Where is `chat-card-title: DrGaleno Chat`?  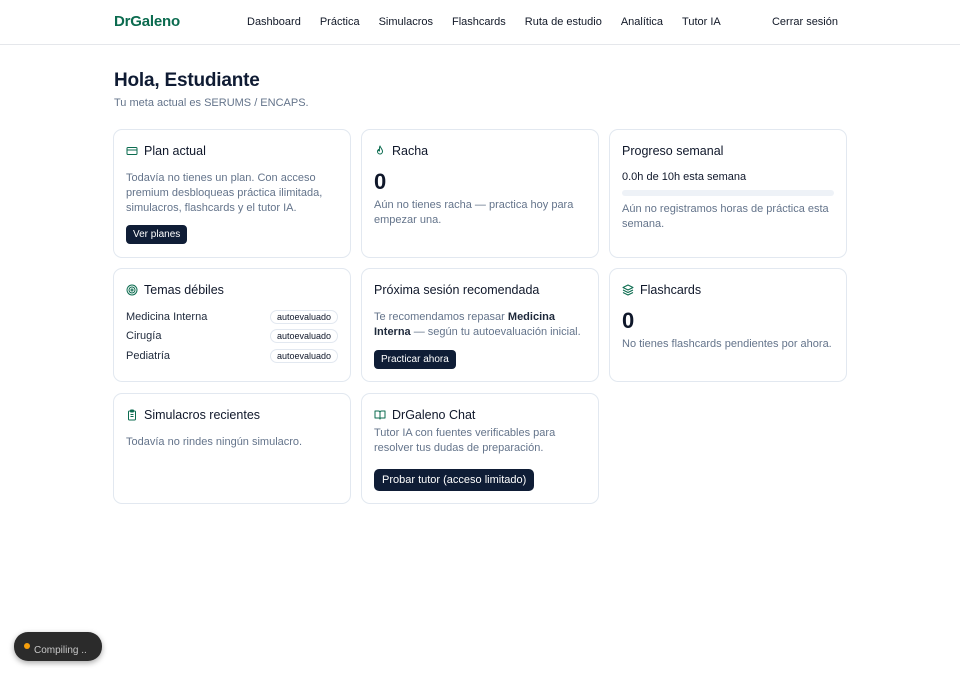 chat-card-title: DrGaleno Chat is located at coordinates (434, 415).